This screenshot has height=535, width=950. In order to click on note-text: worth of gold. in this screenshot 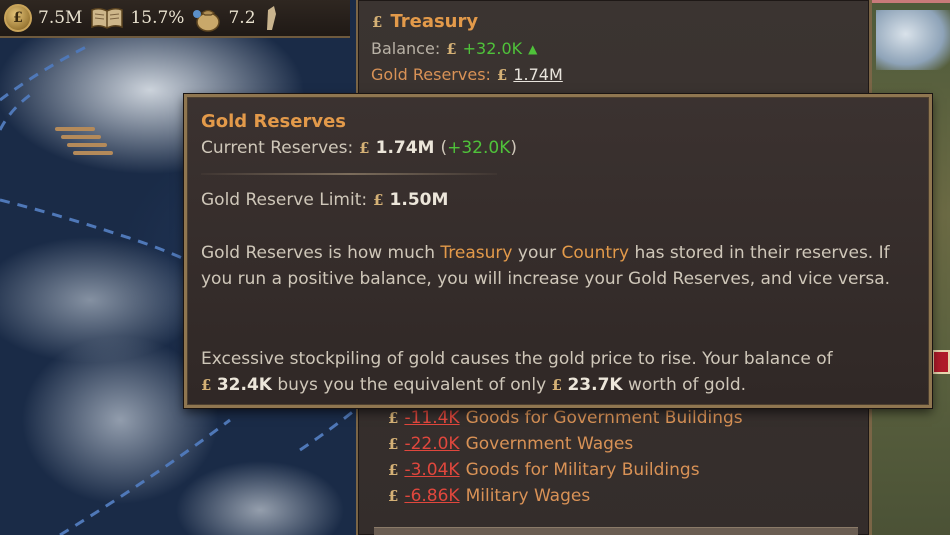, I will do `click(687, 385)`.